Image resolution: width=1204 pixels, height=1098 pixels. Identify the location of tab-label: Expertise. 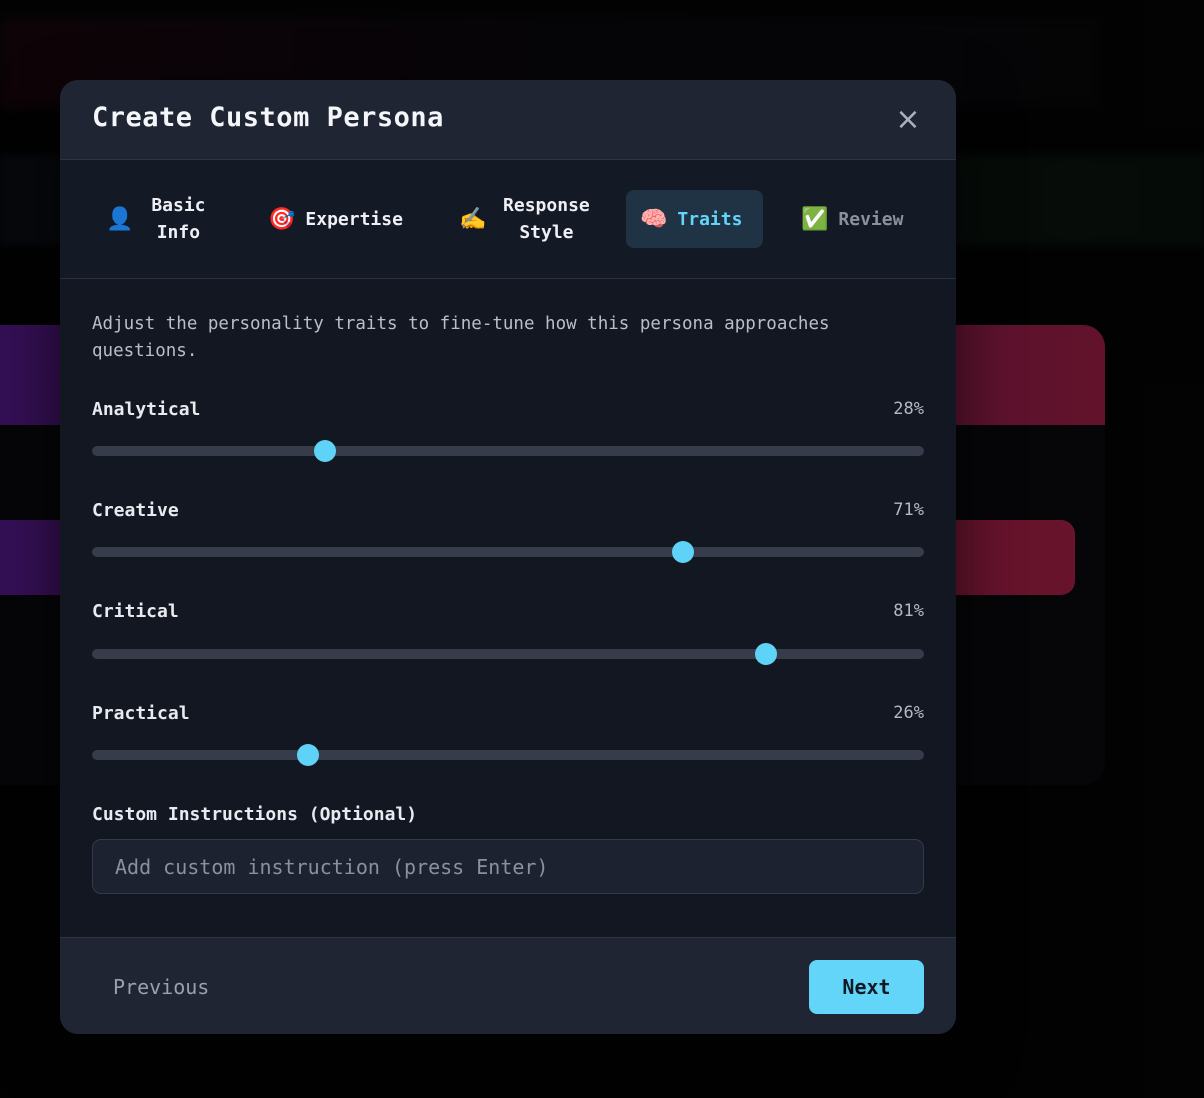
(354, 219).